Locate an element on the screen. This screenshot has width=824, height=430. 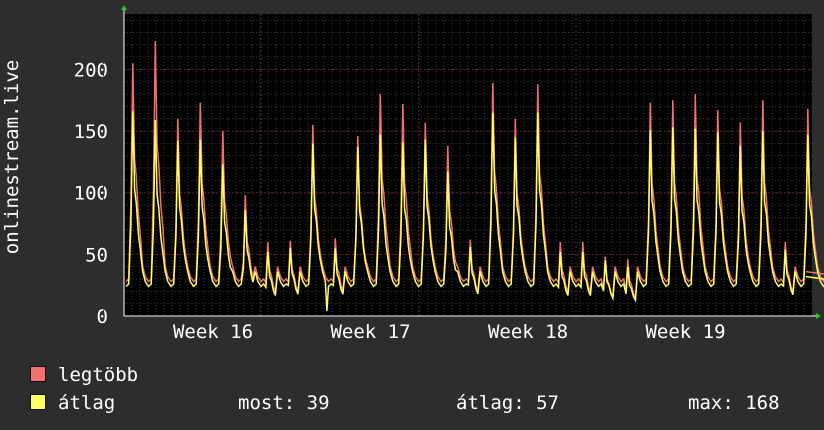
x-tick-label: Week 18 is located at coordinates (528, 332).